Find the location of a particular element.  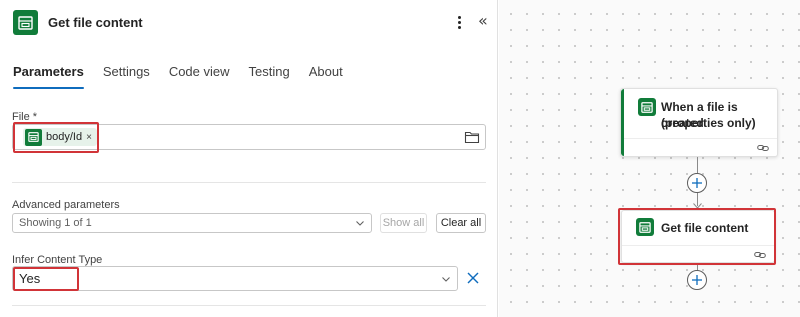

file-token: body/Id × is located at coordinates (60, 137).